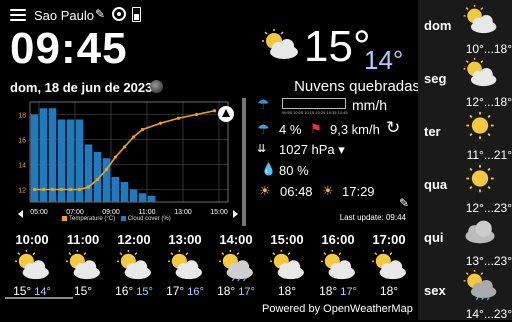  What do you see at coordinates (134, 239) in the screenshot?
I see `hour-time: 12:00` at bounding box center [134, 239].